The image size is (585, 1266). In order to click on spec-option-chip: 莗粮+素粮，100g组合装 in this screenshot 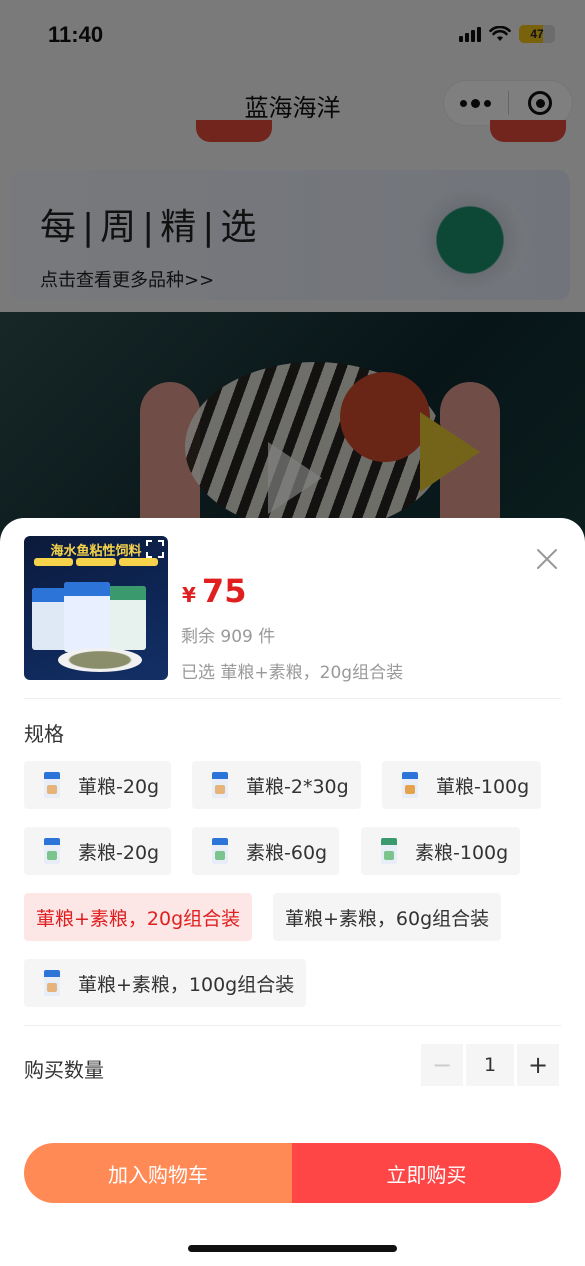, I will do `click(165, 983)`.